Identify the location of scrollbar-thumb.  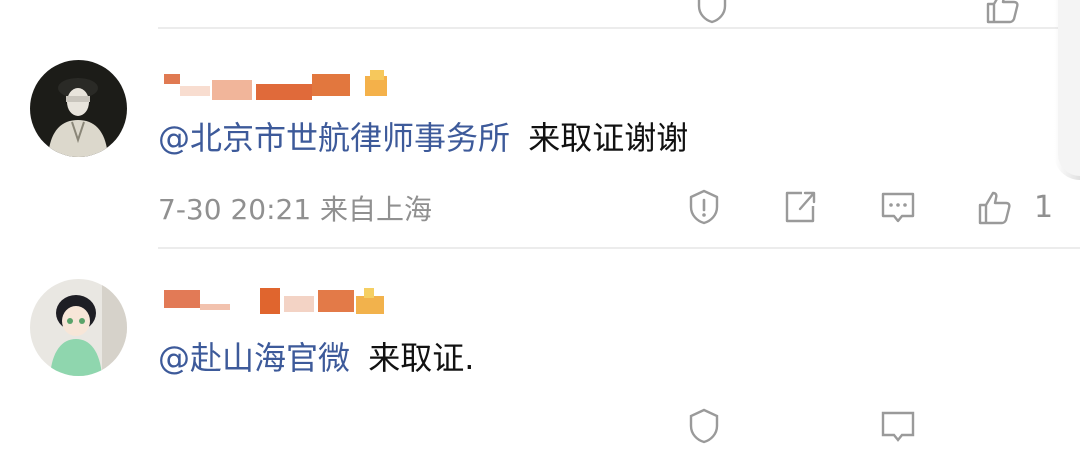
(1069, 88).